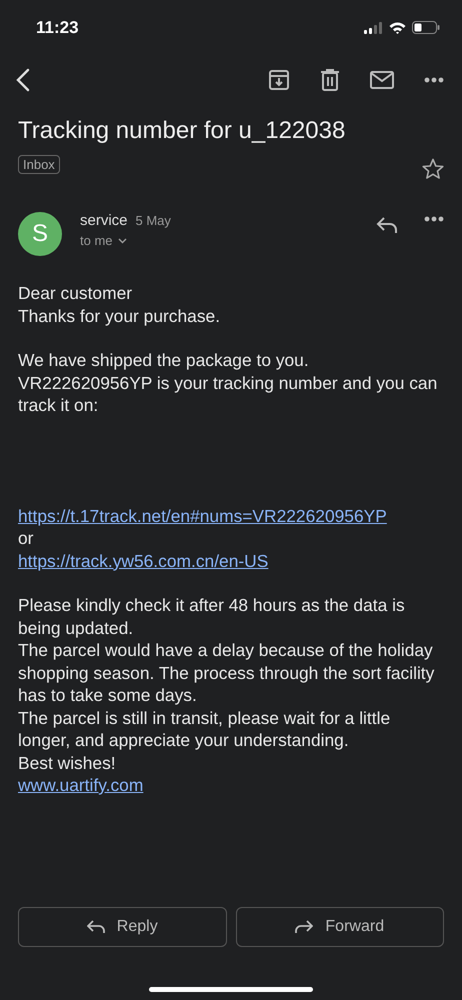  What do you see at coordinates (182, 131) in the screenshot?
I see `email-subject: Tracking number for u_122038` at bounding box center [182, 131].